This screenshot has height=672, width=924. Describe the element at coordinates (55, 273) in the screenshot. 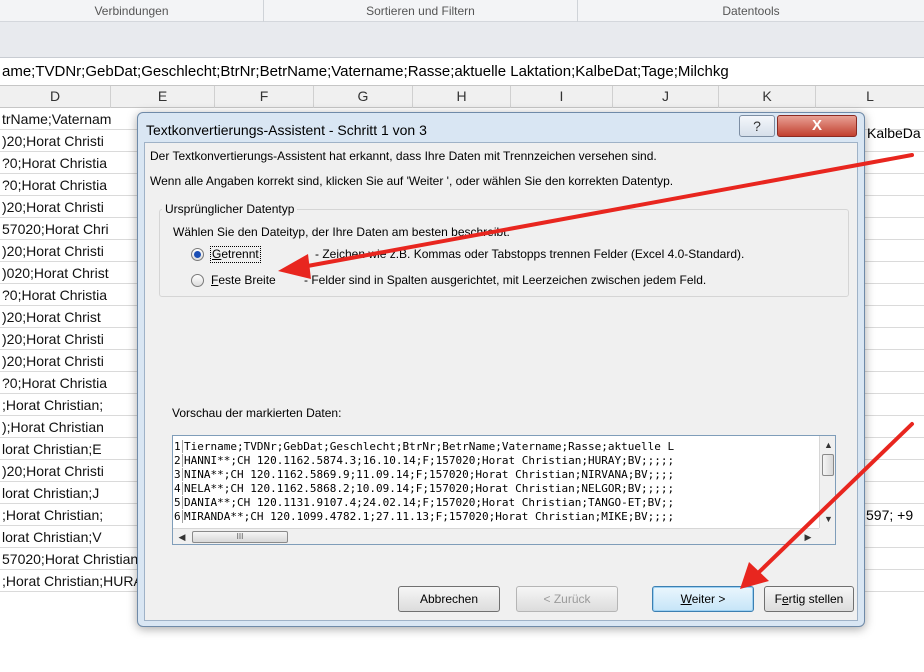

I see `cell-text: )020;Horat Christ` at that location.